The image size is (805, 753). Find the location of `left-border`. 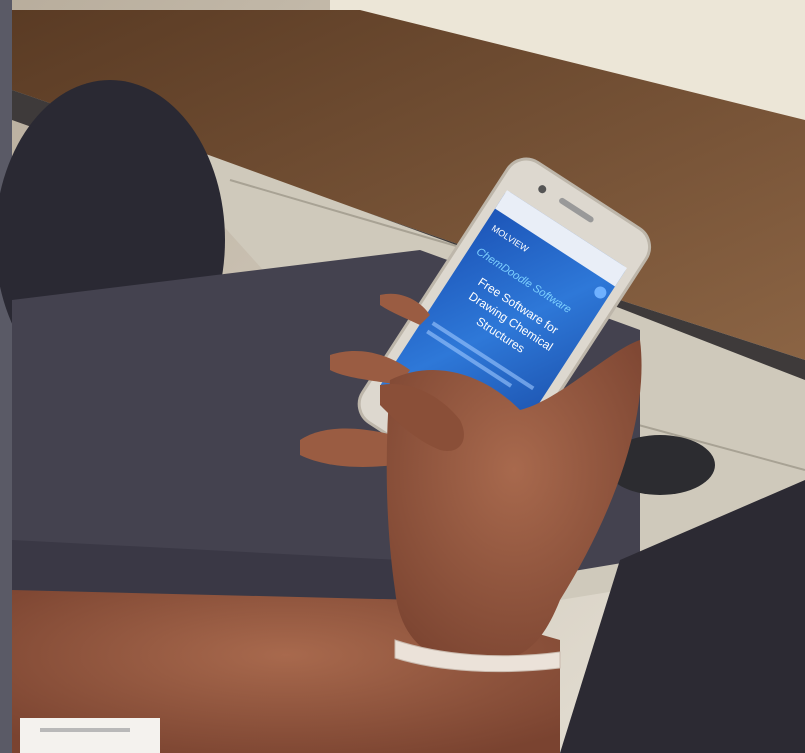

left-border is located at coordinates (6, 376).